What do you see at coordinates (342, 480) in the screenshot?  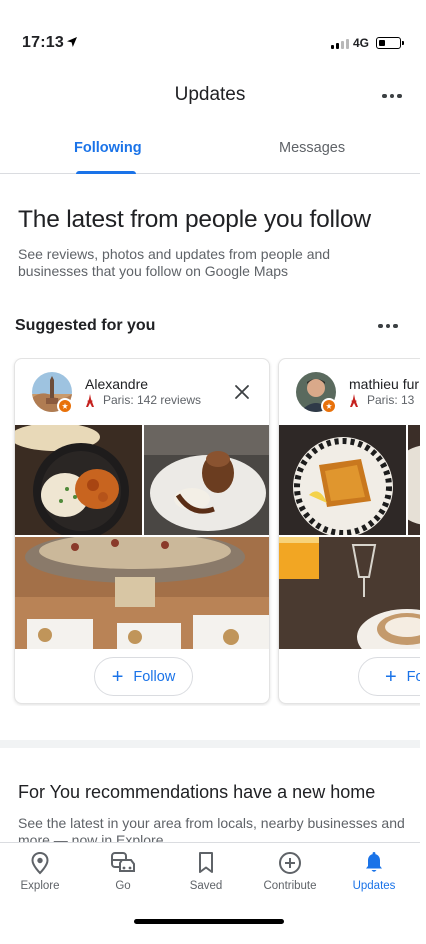 I see `photo-pastry` at bounding box center [342, 480].